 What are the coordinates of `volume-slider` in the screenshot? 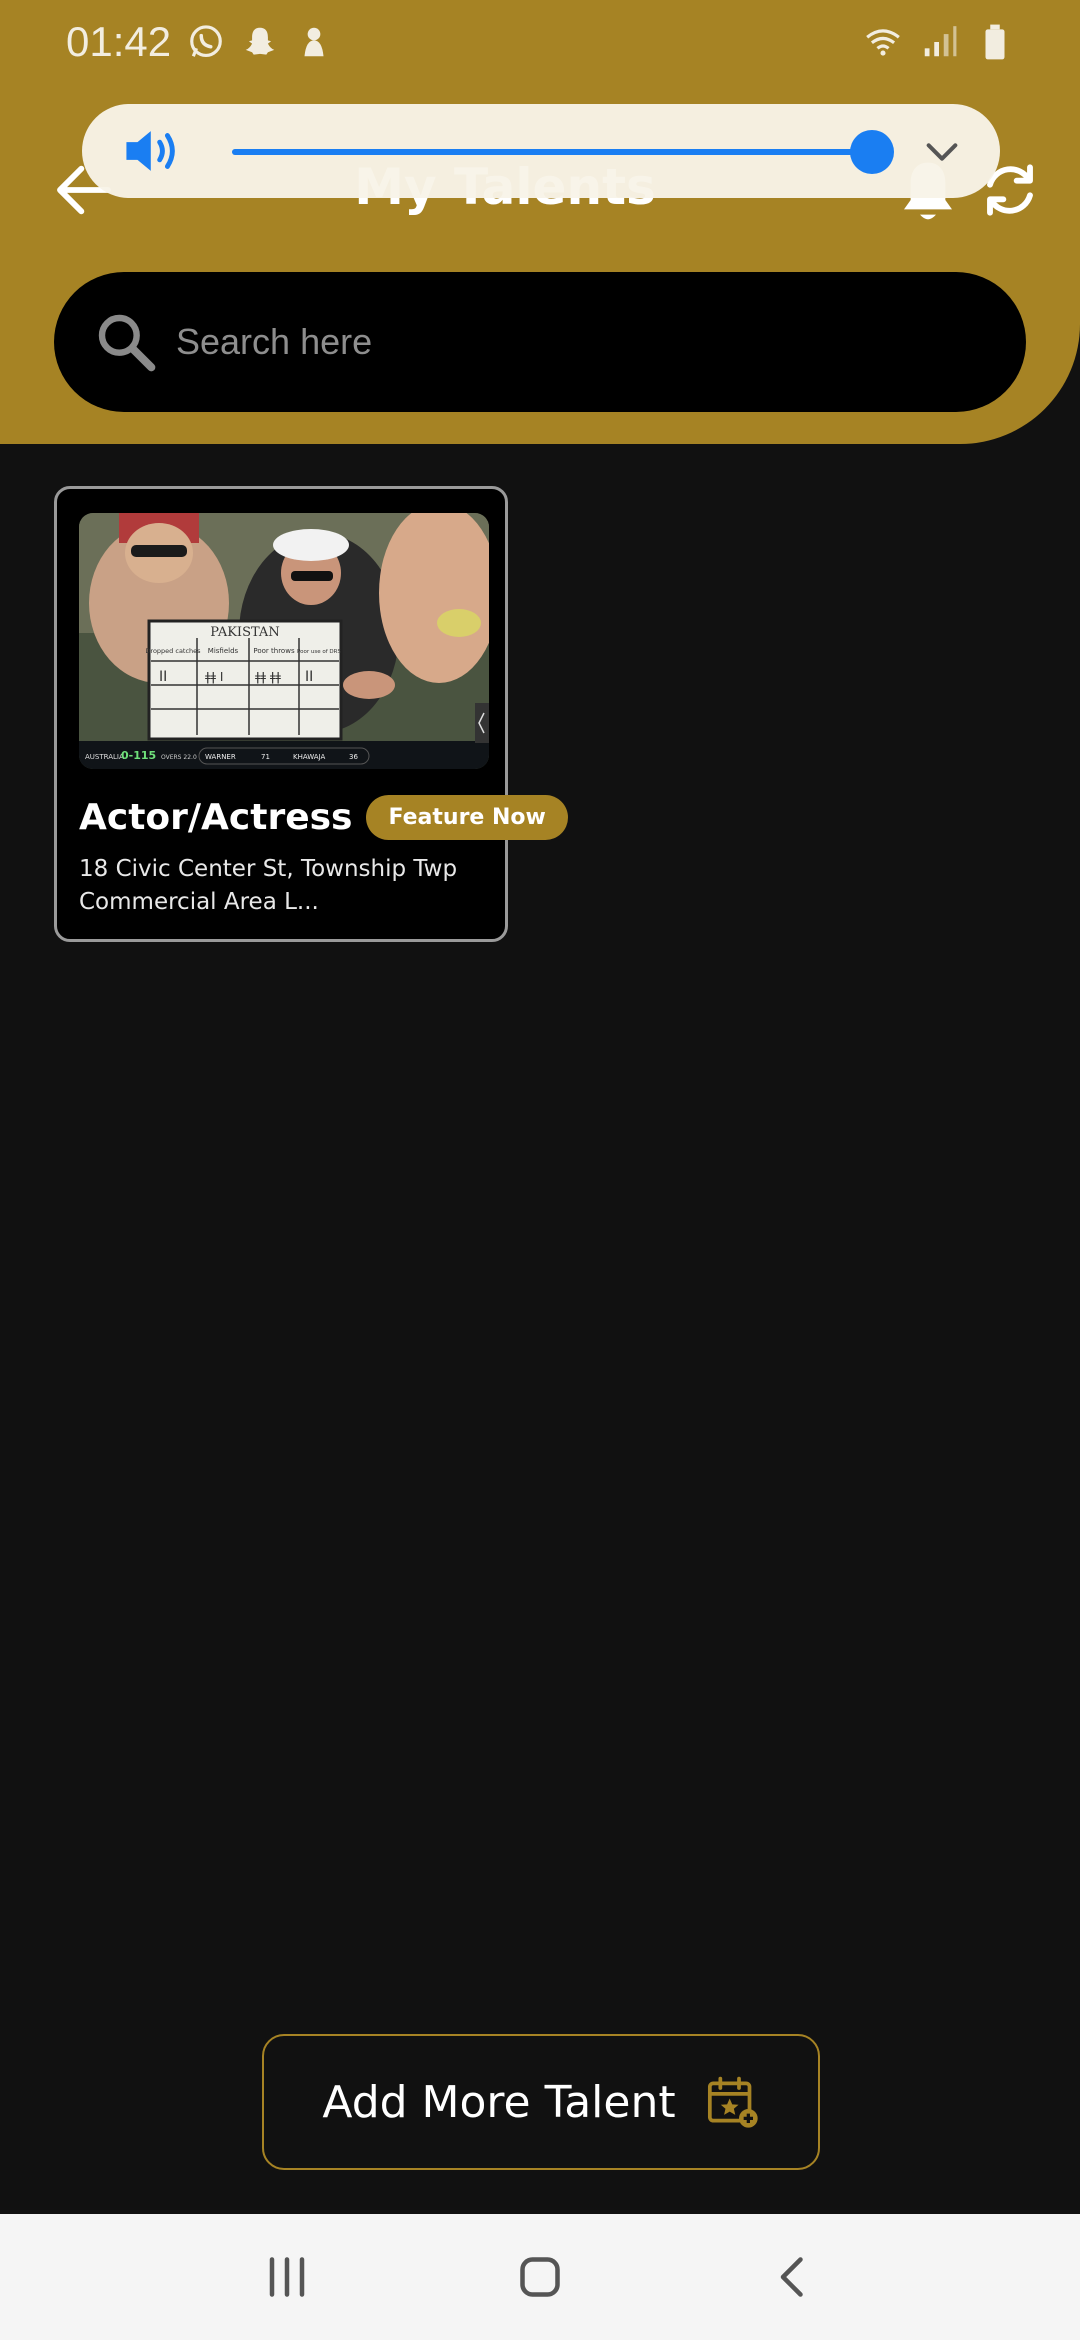 It's located at (563, 152).